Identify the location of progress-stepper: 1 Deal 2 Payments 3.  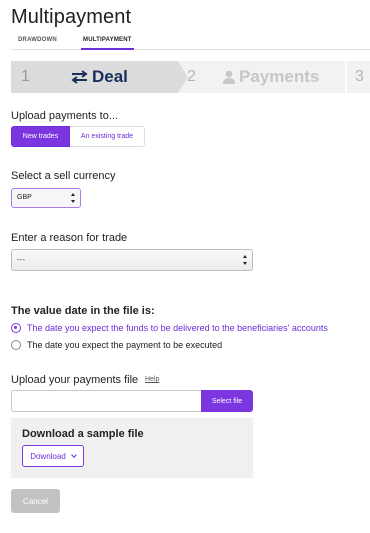
(190, 77).